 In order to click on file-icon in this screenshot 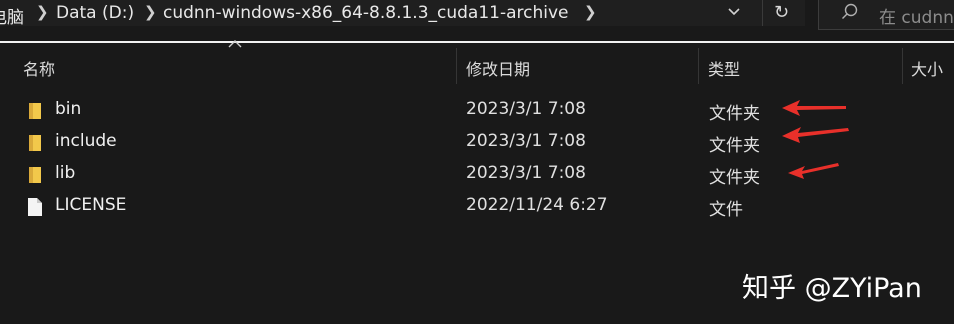, I will do `click(35, 207)`.